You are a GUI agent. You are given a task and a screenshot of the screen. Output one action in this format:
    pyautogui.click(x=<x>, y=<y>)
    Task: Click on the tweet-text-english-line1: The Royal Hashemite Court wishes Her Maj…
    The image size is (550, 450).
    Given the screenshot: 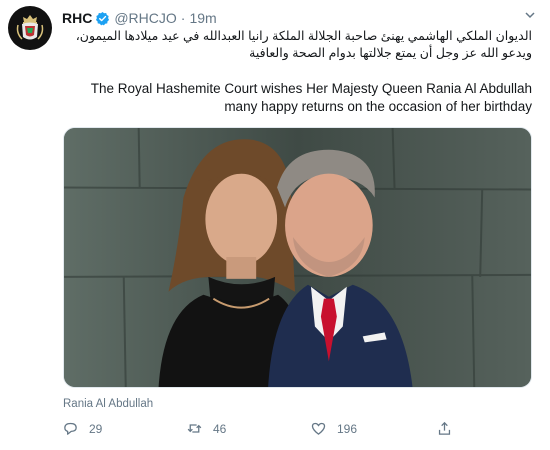 What is the action you would take?
    pyautogui.click(x=311, y=88)
    